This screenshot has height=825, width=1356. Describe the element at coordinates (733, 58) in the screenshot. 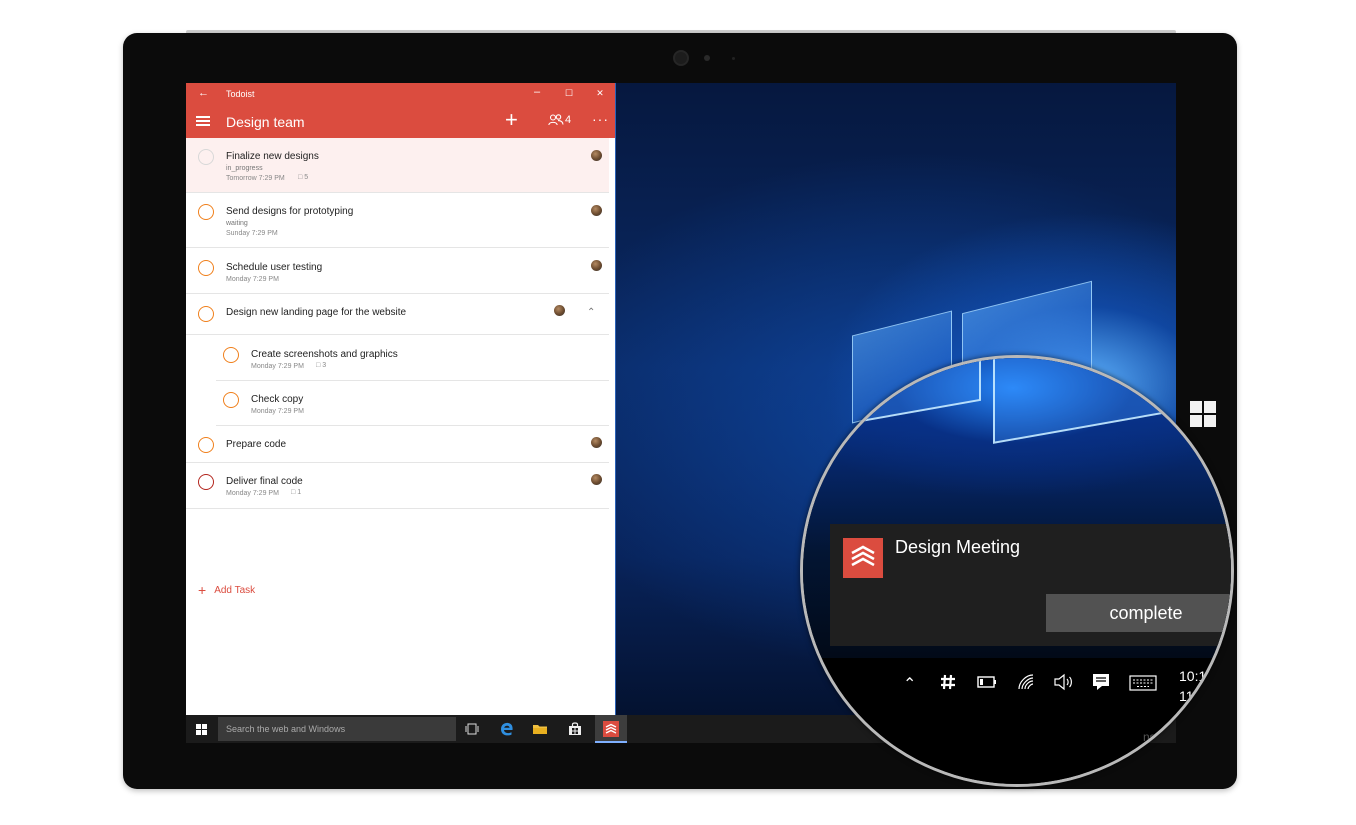

I see `sensor-small` at that location.